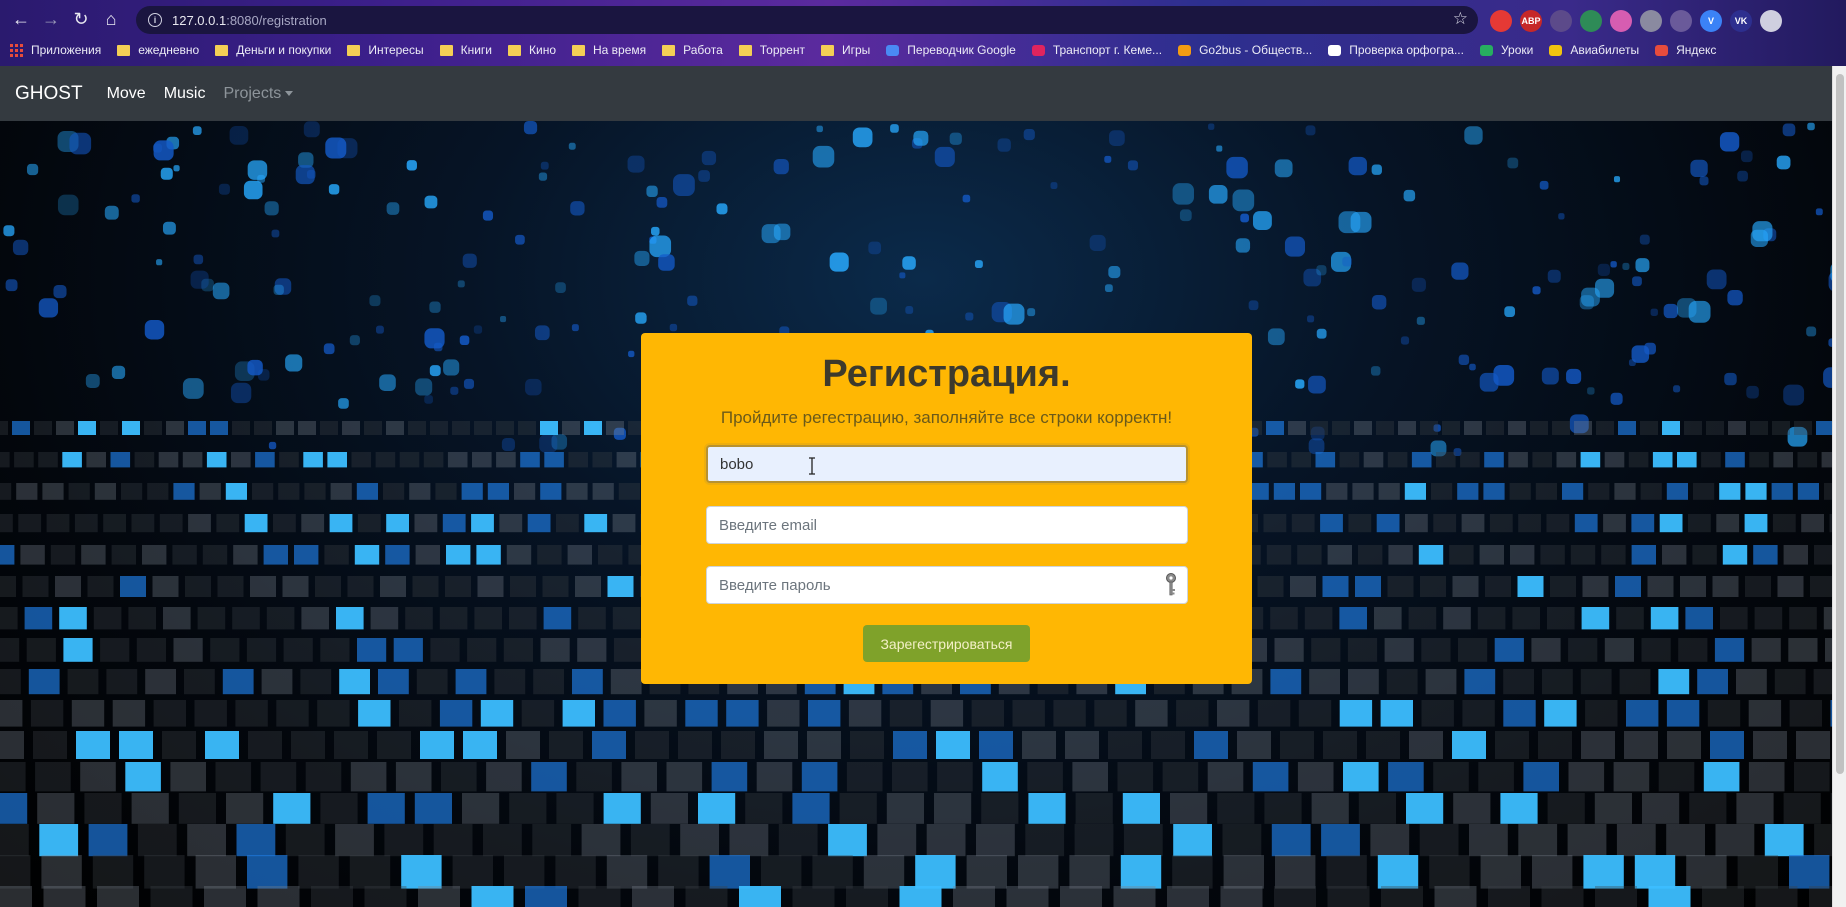  I want to click on folder-icon, so click(827, 50).